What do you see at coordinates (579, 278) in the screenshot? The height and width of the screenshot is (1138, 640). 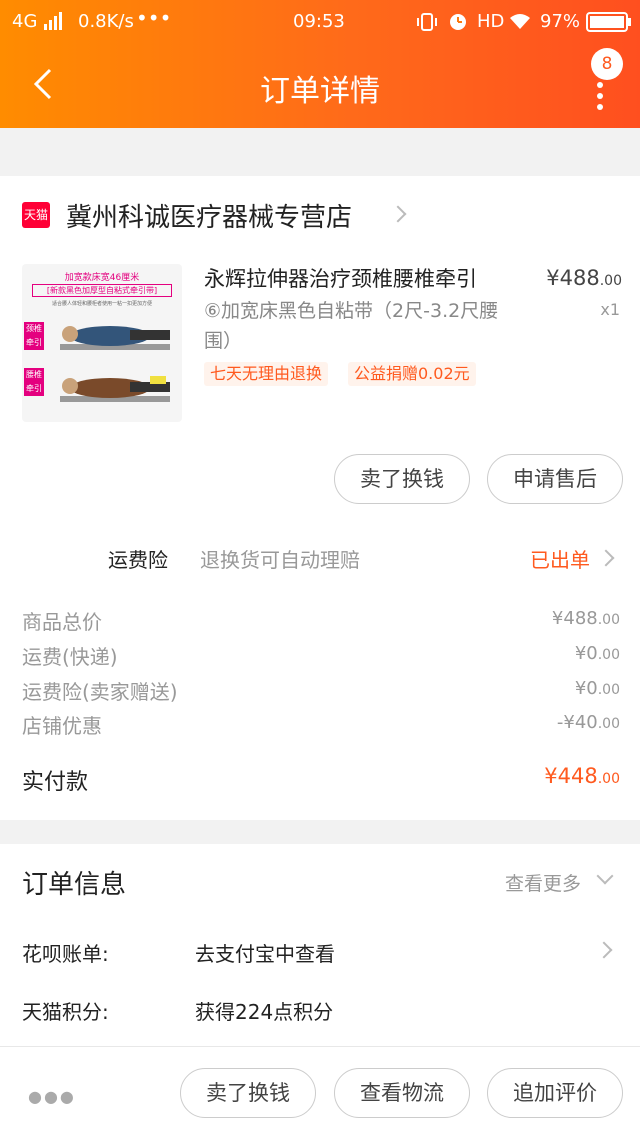 I see `price-int: 488` at bounding box center [579, 278].